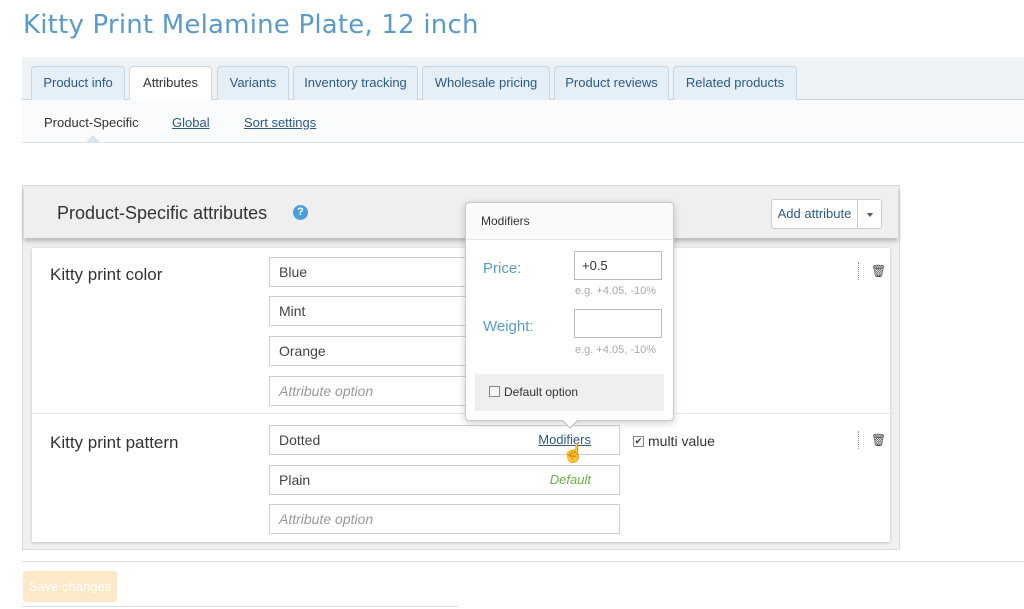 Image resolution: width=1024 pixels, height=609 pixels. What do you see at coordinates (280, 122) in the screenshot?
I see `subnav-sort-settings-link: Sort settings` at bounding box center [280, 122].